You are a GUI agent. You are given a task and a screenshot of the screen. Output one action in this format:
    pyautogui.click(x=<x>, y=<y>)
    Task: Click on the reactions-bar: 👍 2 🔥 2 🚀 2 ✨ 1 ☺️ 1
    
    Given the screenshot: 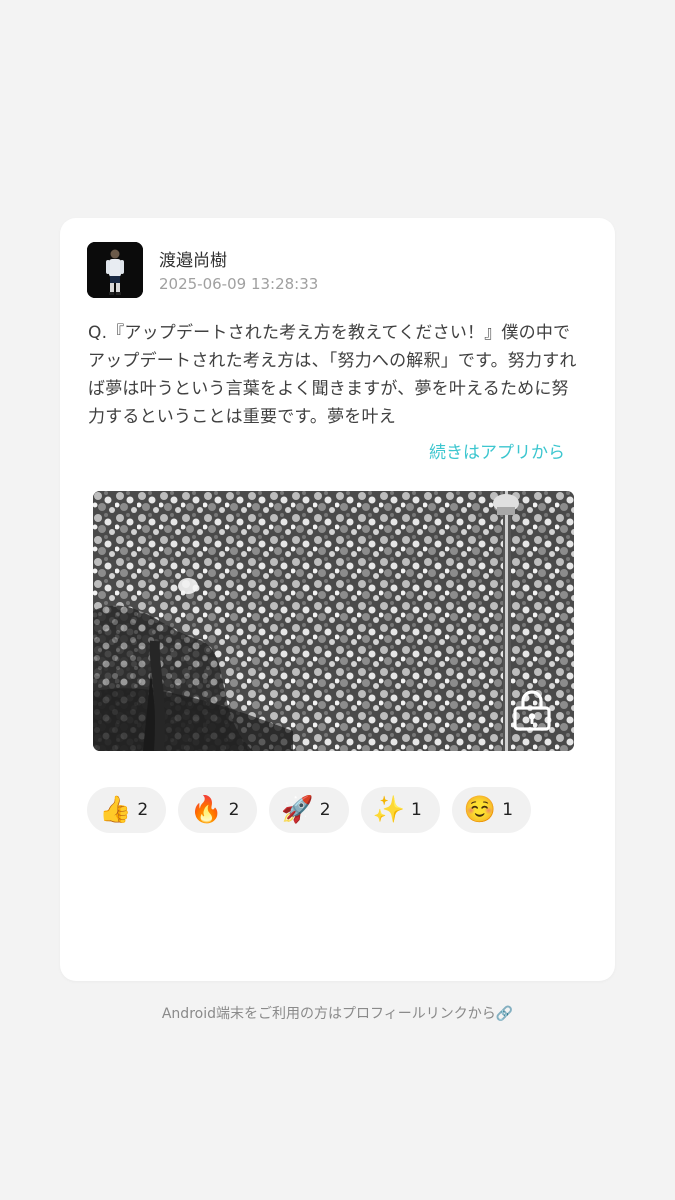 What is the action you would take?
    pyautogui.click(x=309, y=810)
    